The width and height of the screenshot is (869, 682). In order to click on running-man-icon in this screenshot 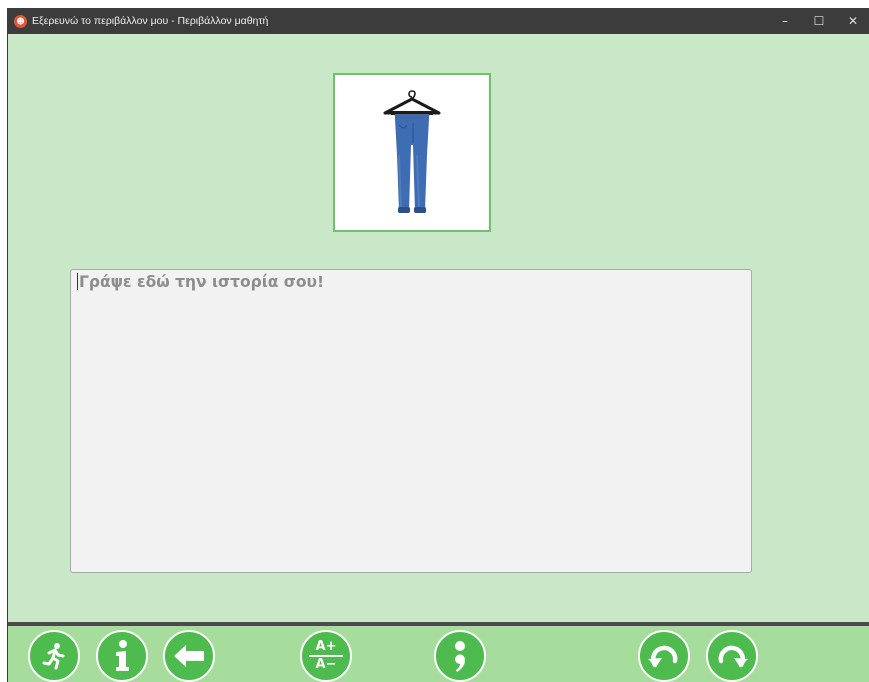, I will do `click(53, 656)`.